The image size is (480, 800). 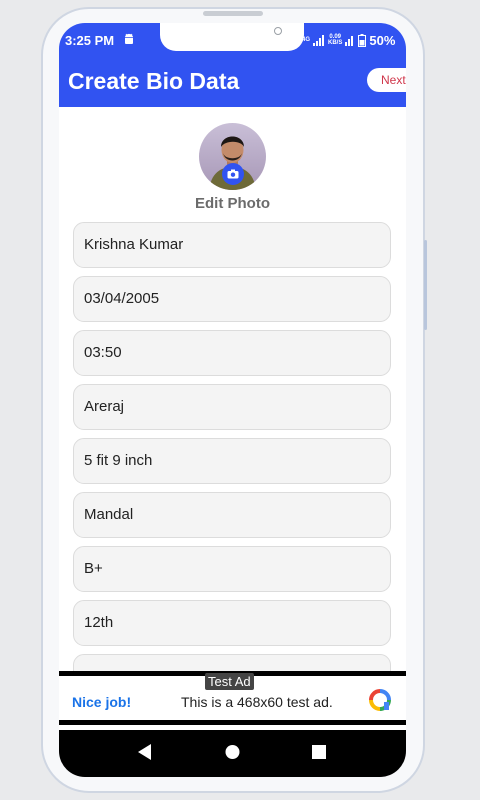 What do you see at coordinates (232, 623) in the screenshot?
I see `education-field: 12th` at bounding box center [232, 623].